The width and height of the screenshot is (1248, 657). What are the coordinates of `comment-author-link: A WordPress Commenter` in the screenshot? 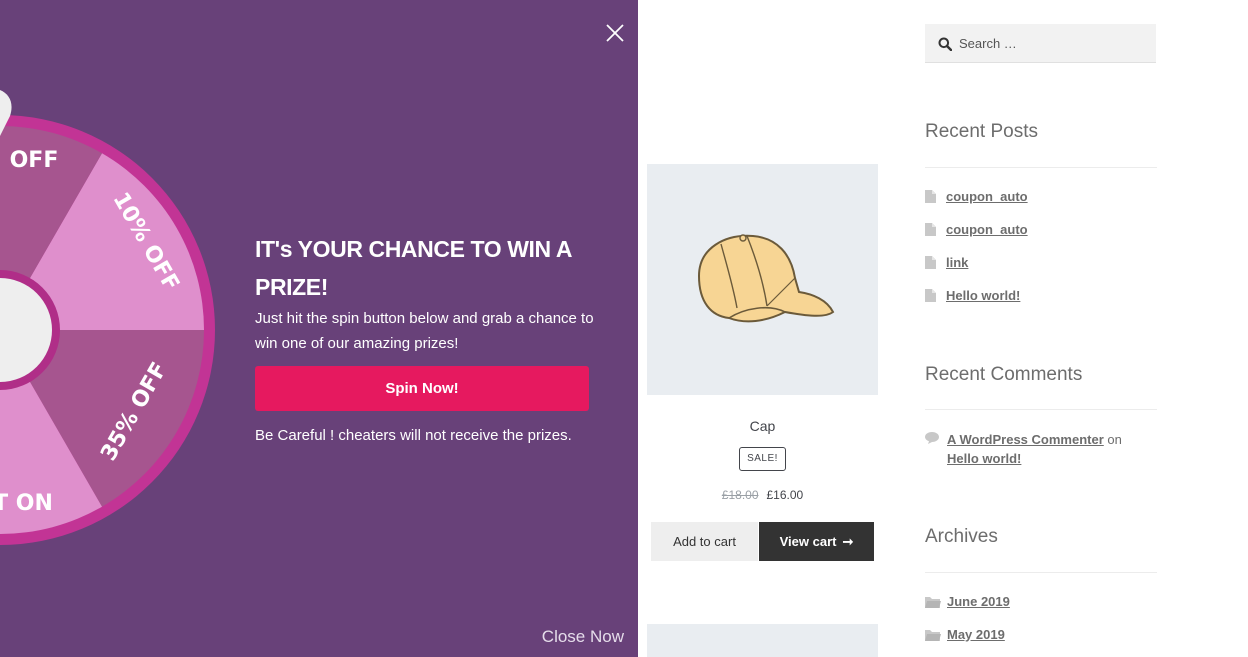 It's located at (1025, 439).